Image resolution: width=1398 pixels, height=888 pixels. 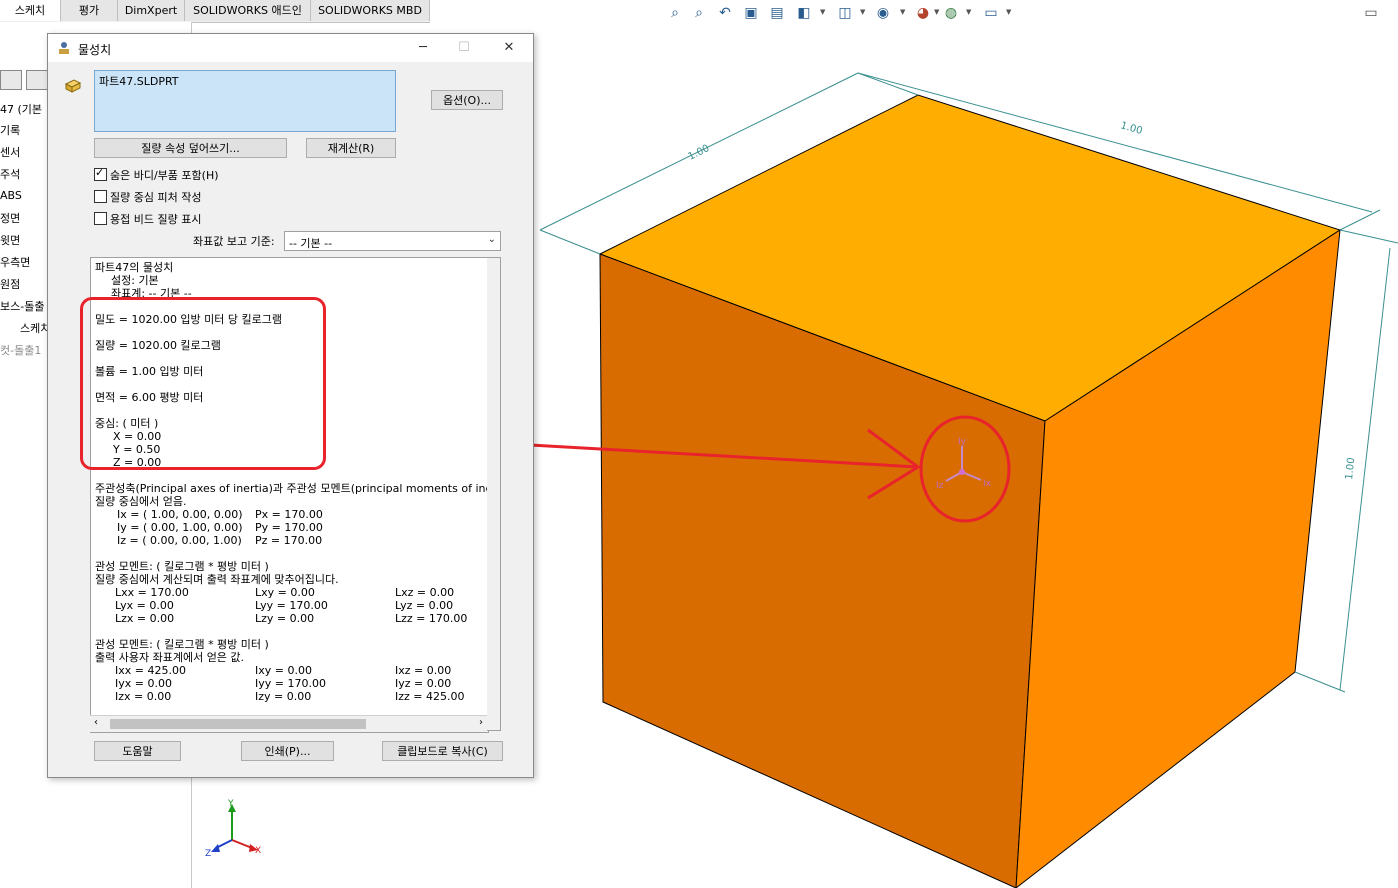 What do you see at coordinates (15, 262) in the screenshot?
I see `tree-item-right-plane: 우측면` at bounding box center [15, 262].